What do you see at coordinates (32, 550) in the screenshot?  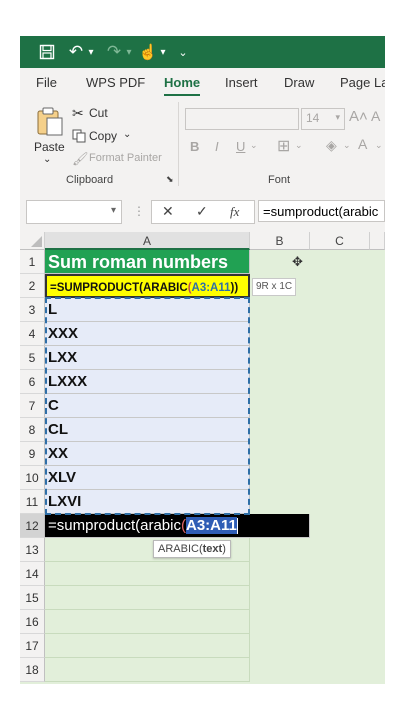 I see `row-header: 13` at bounding box center [32, 550].